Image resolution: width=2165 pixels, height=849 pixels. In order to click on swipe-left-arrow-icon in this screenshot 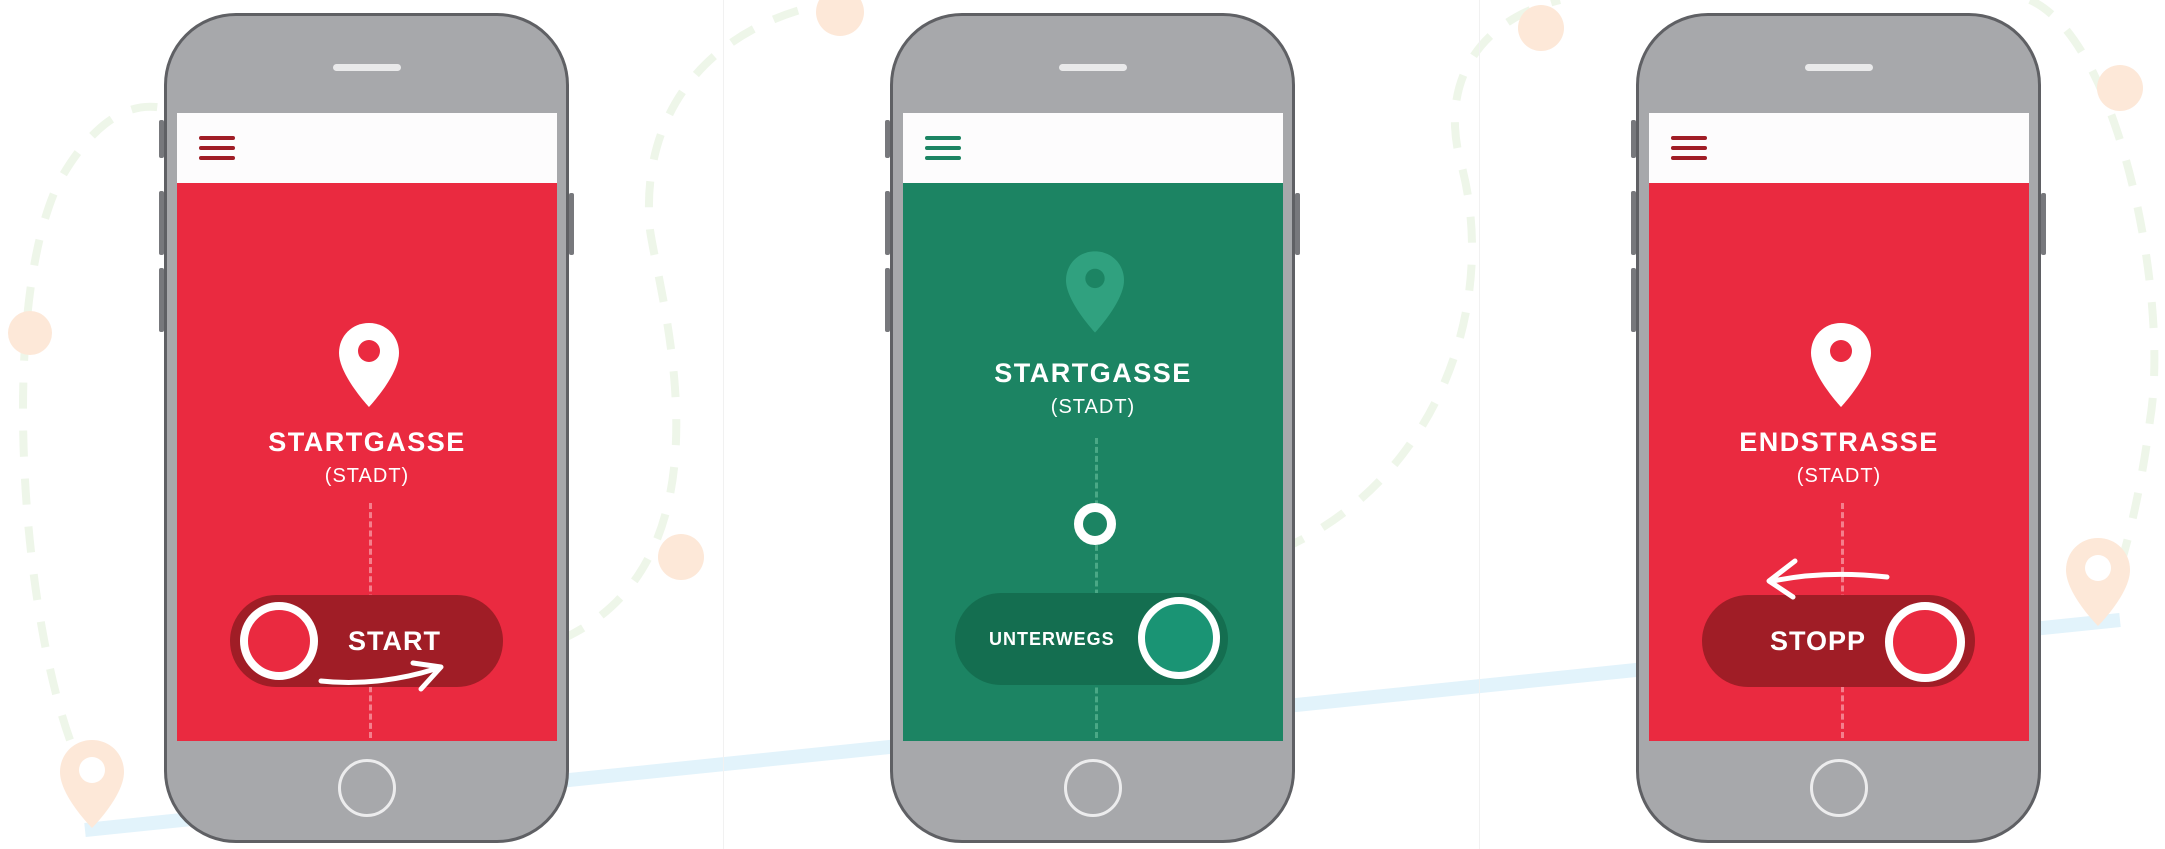, I will do `click(1828, 579)`.